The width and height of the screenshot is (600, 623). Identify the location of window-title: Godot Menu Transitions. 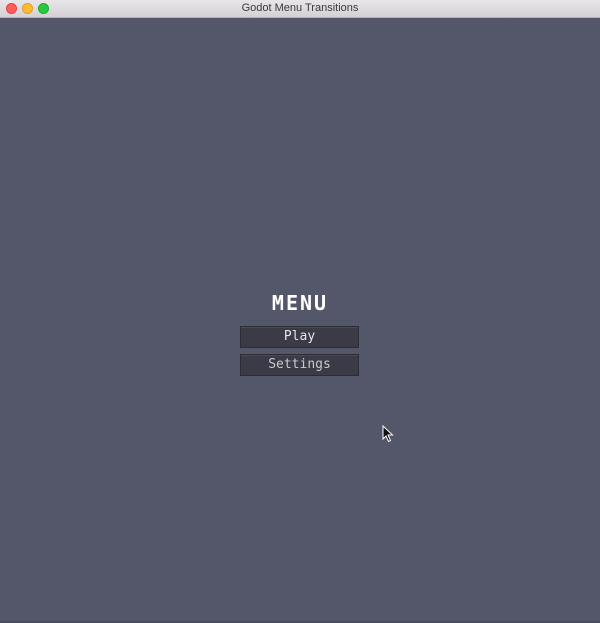
(300, 8).